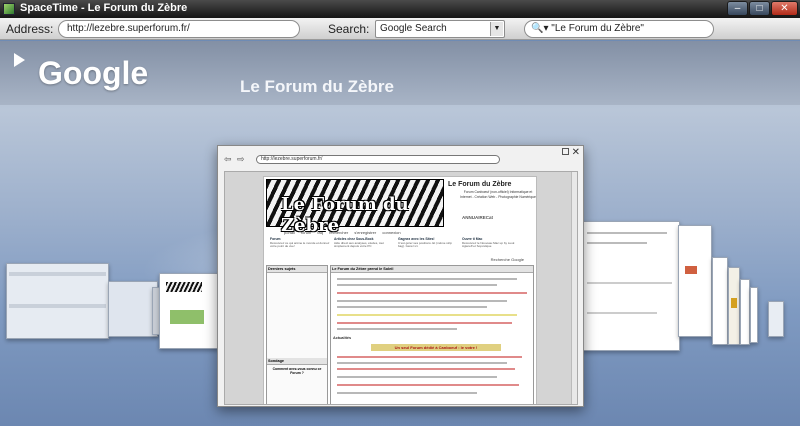 The image size is (800, 426). Describe the element at coordinates (349, 29) in the screenshot. I see `search-label: Search:` at that location.